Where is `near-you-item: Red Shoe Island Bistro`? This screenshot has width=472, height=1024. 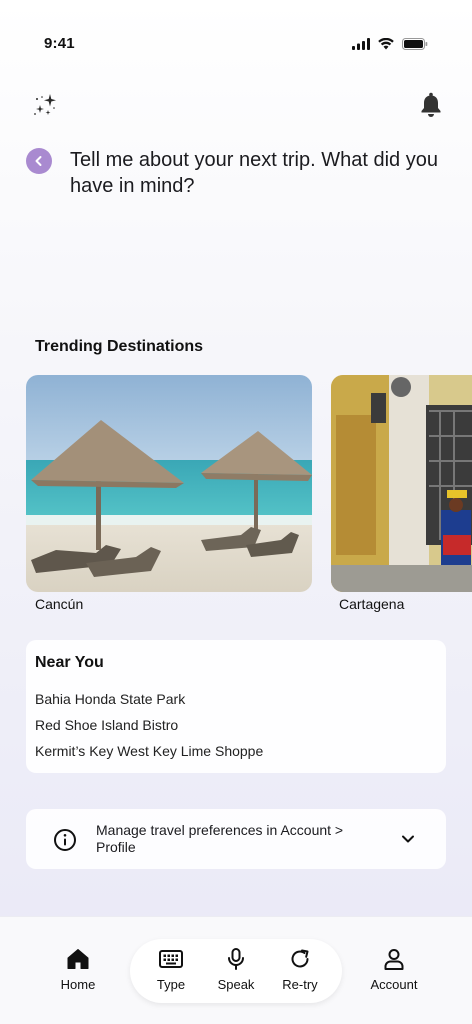
near-you-item: Red Shoe Island Bistro is located at coordinates (106, 725).